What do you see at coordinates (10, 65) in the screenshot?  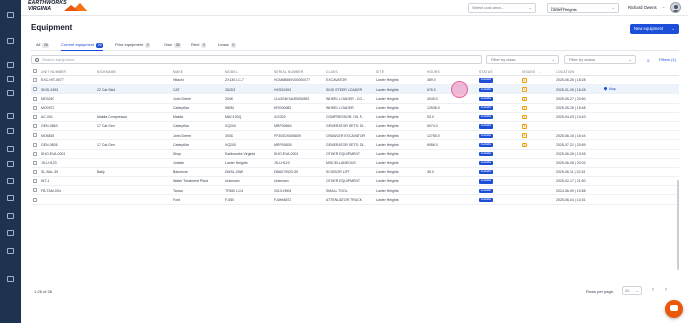 I see `truck-icon` at bounding box center [10, 65].